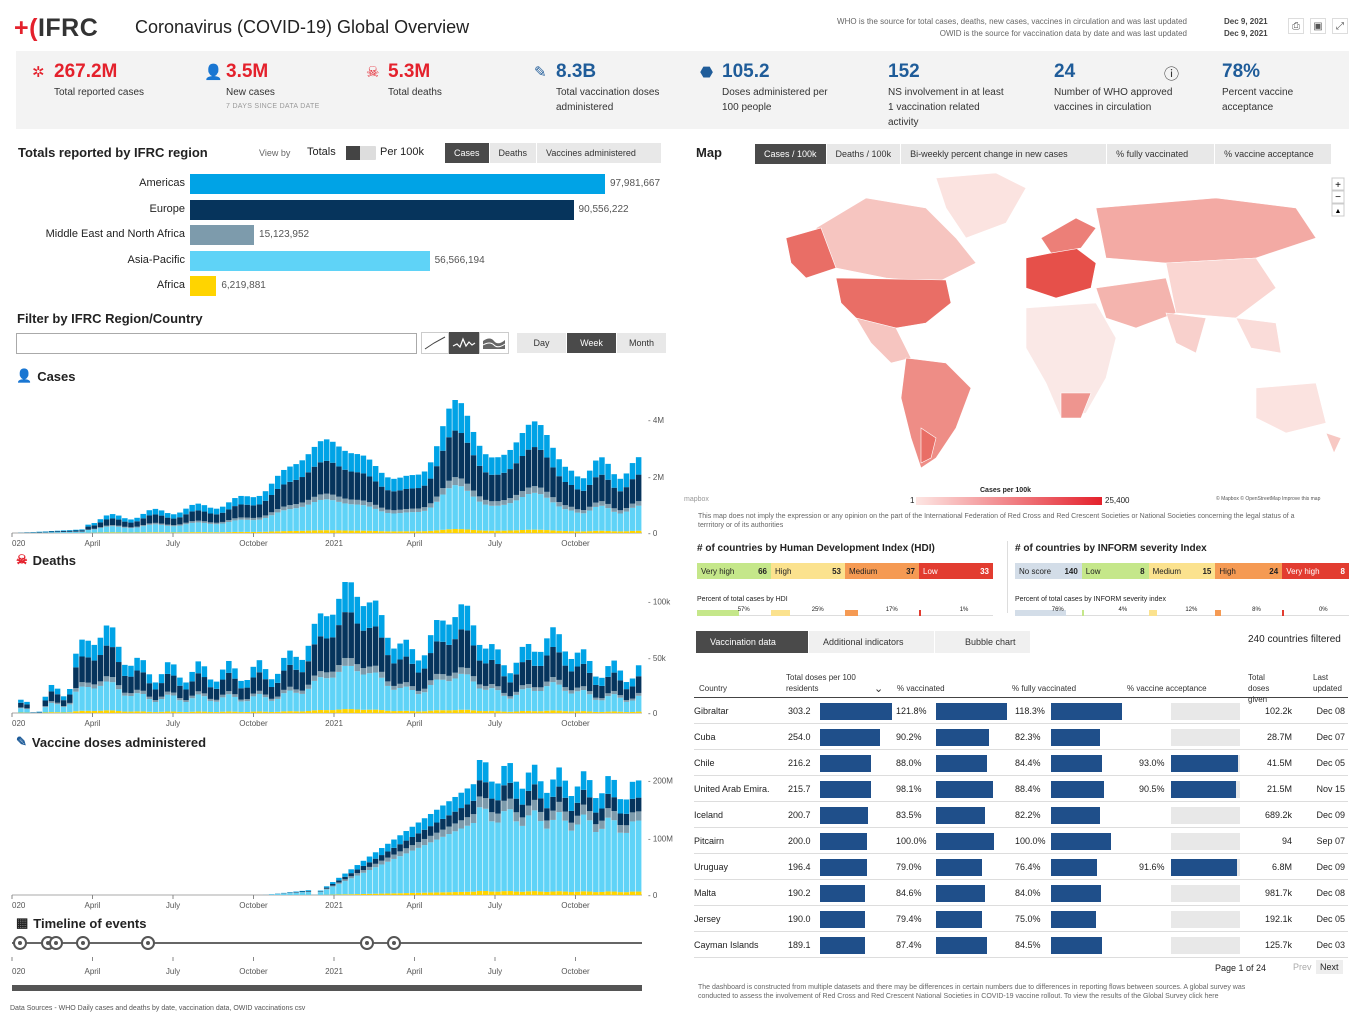 Image resolution: width=1349 pixels, height=1013 pixels. Describe the element at coordinates (1171, 73) in the screenshot. I see `info-icon: ⓘ` at that location.